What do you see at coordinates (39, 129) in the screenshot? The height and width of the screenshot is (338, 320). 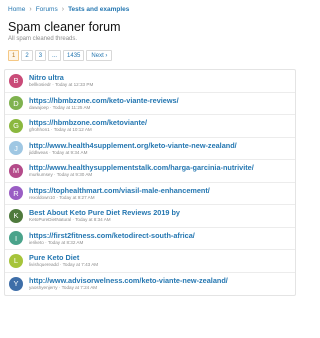 I see `thread-author: gfrohhon1` at bounding box center [39, 129].